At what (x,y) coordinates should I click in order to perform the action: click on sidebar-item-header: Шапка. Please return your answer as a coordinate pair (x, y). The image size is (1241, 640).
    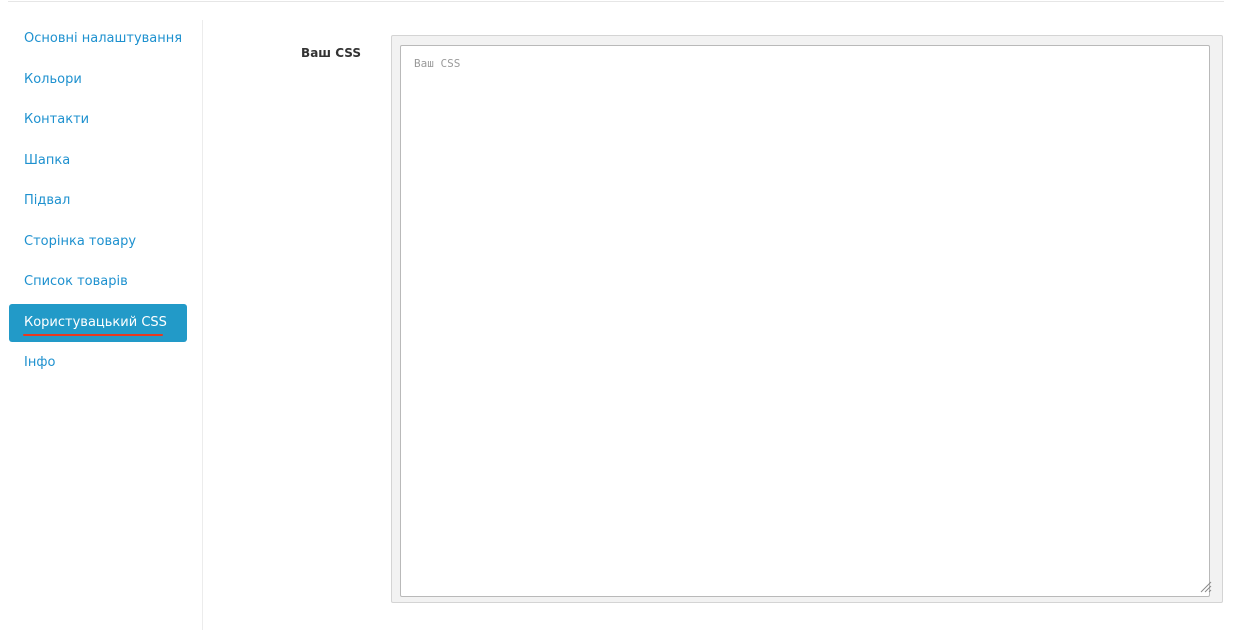
    Looking at the image, I should click on (98, 161).